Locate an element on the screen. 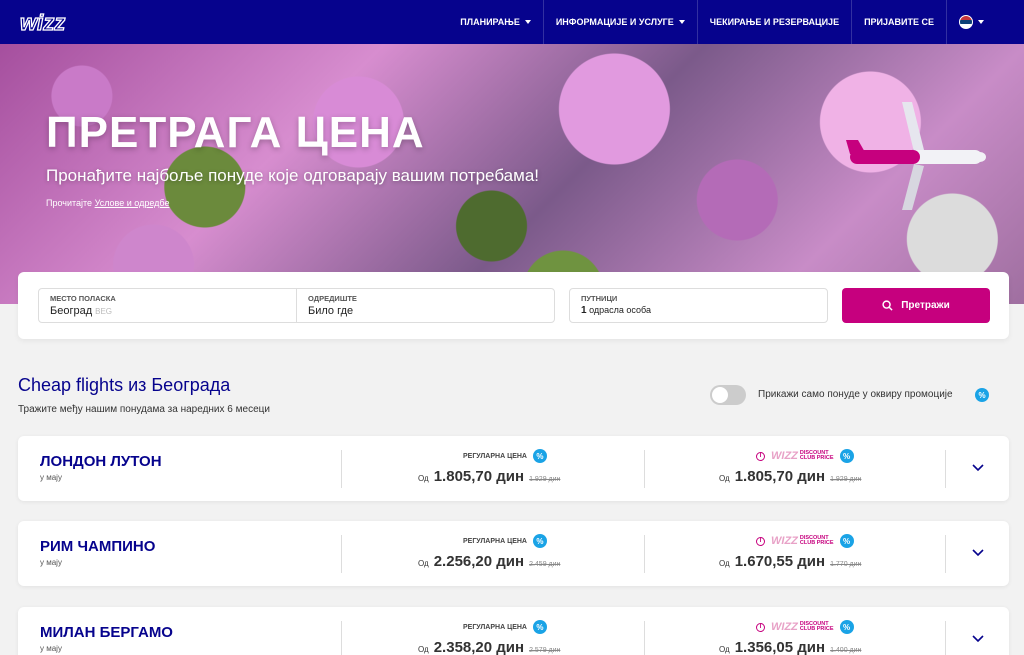 This screenshot has width=1024, height=655. club-price-value: 1.356,05 дин is located at coordinates (780, 647).